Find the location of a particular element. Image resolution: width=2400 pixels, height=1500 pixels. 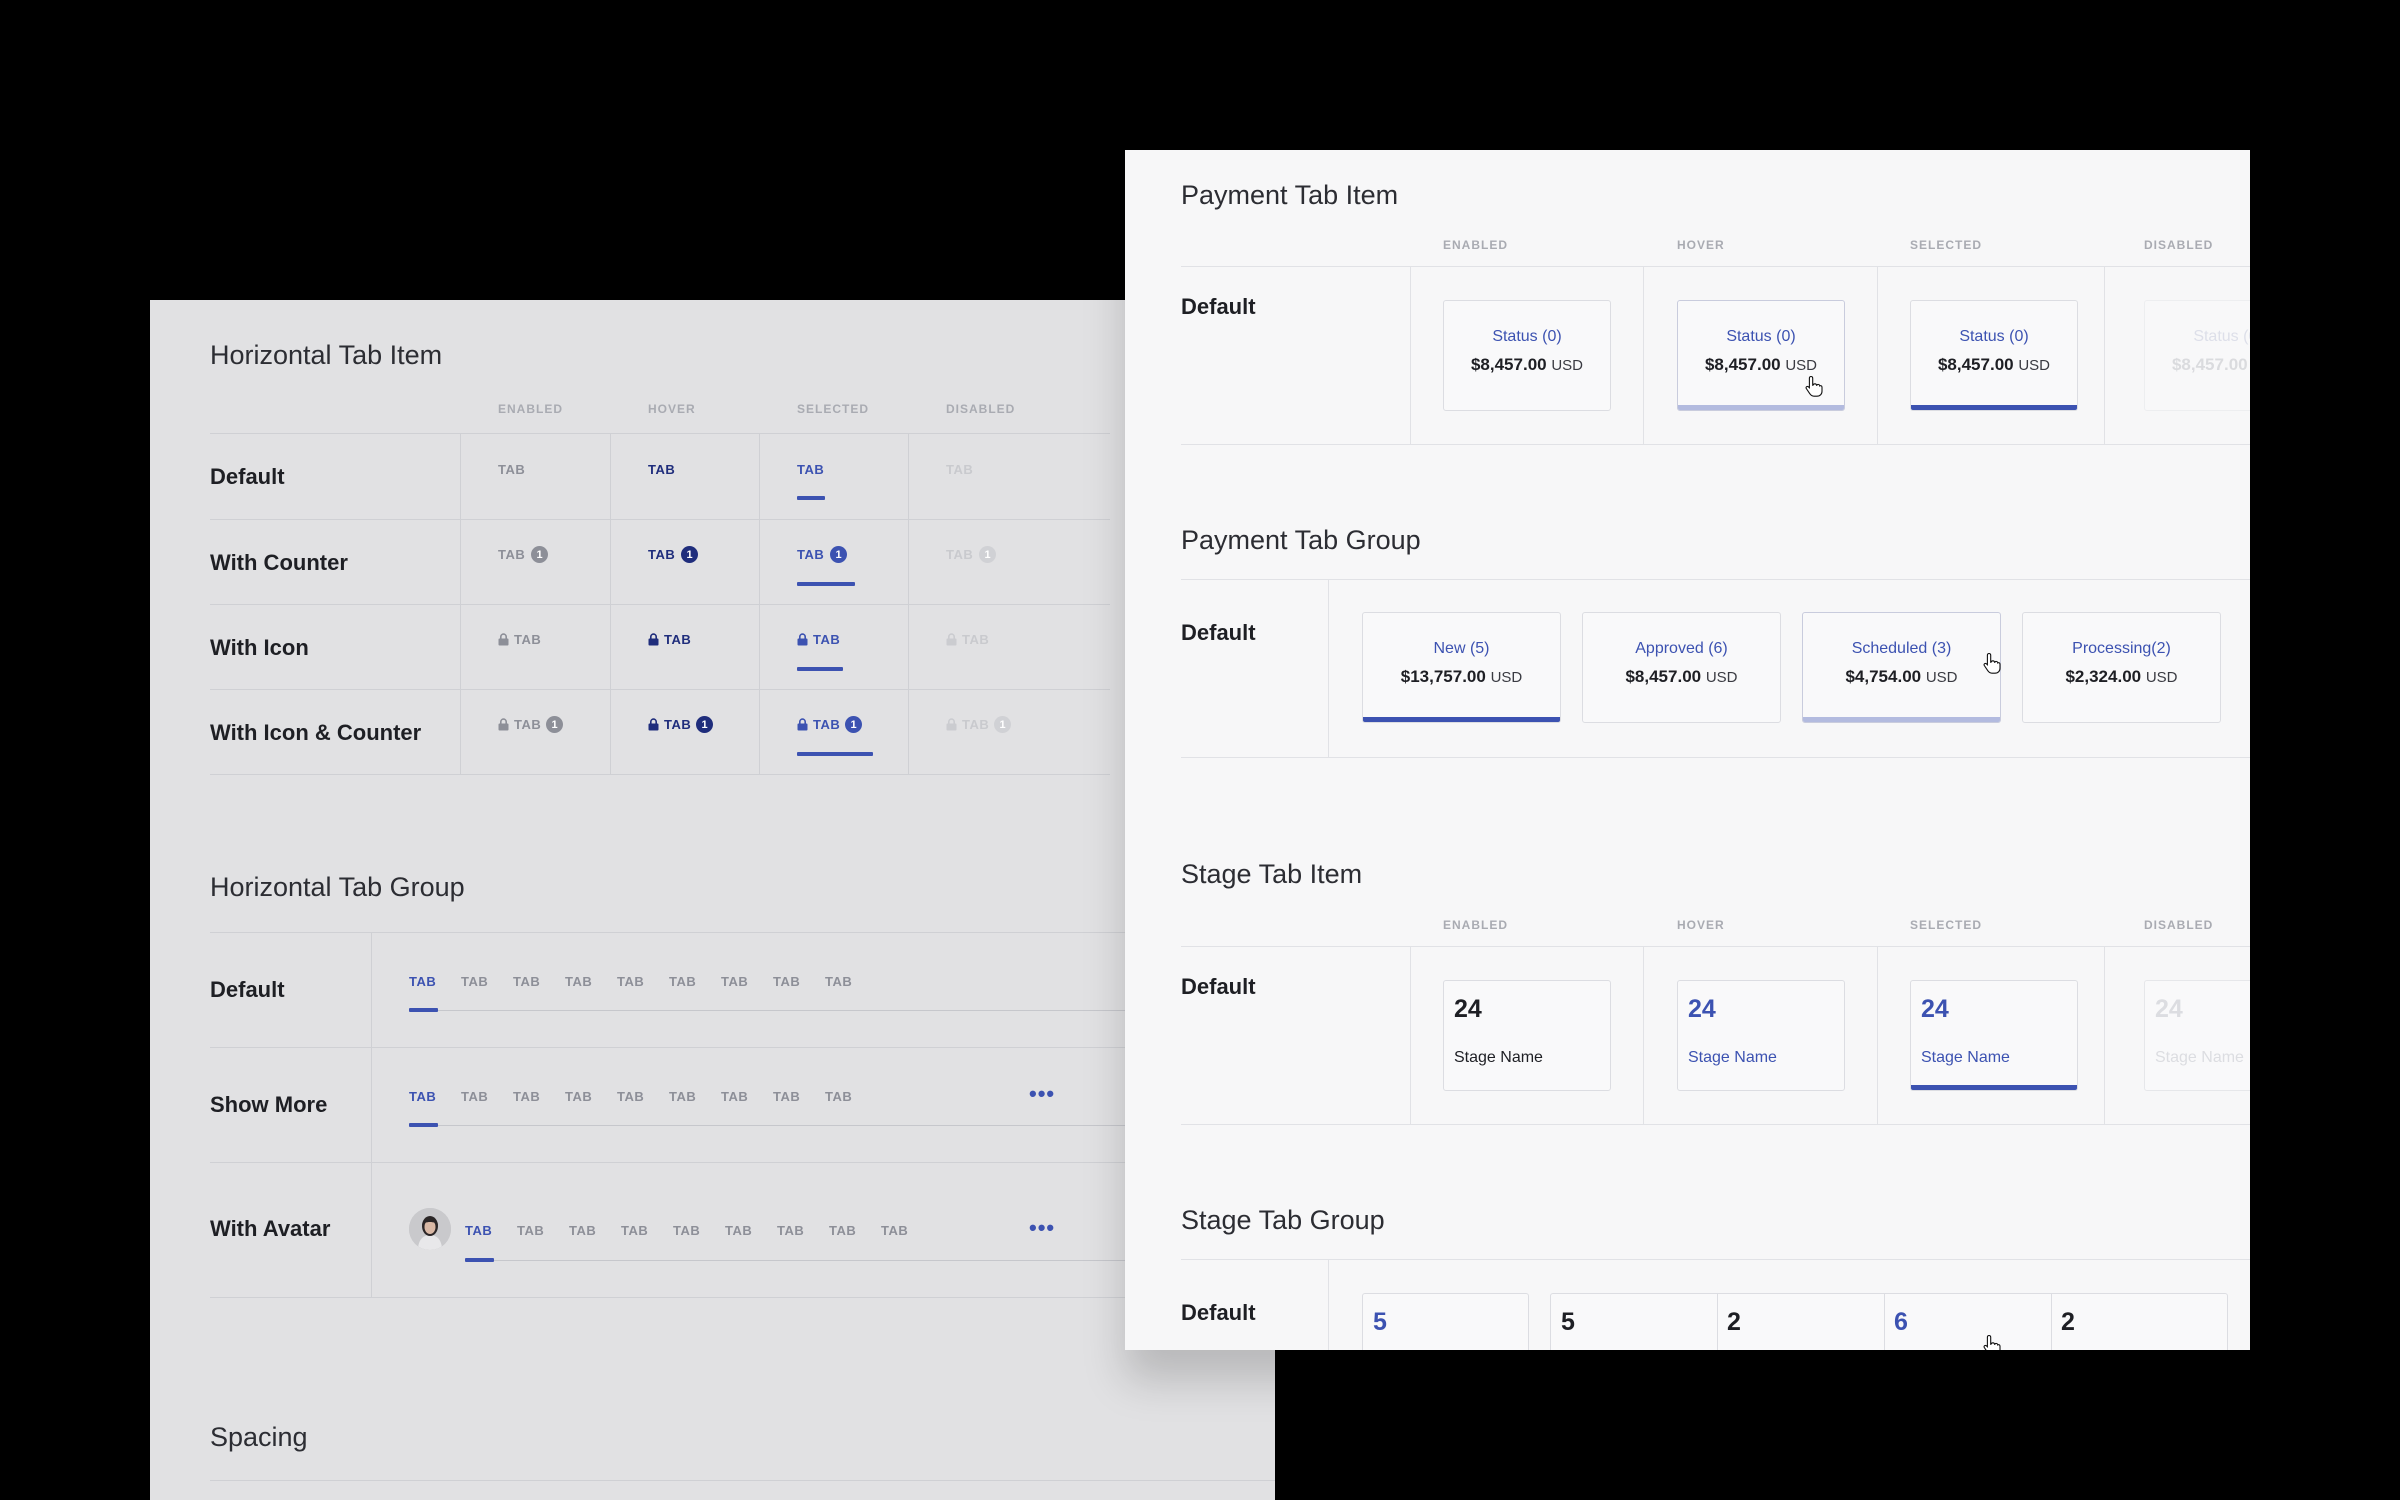

tab-icon-counter-disabled: TAB 1 is located at coordinates (979, 724).